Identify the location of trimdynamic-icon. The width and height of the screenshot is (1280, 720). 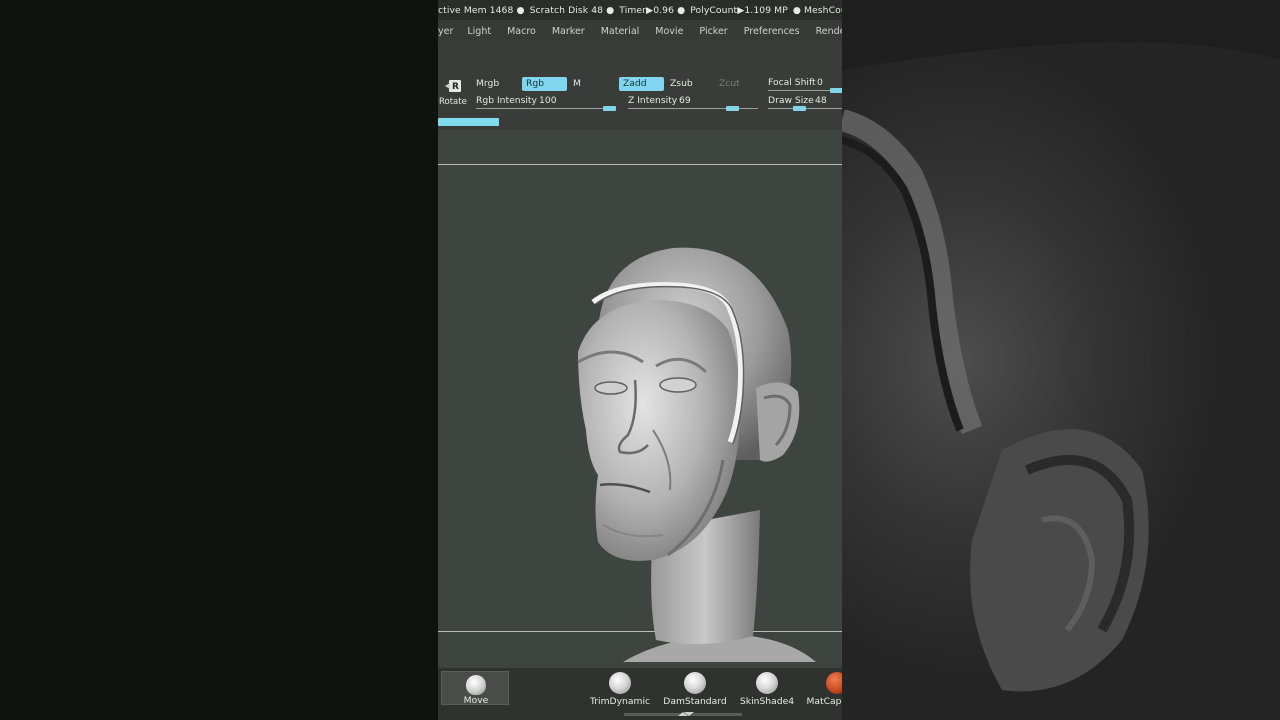
(620, 683).